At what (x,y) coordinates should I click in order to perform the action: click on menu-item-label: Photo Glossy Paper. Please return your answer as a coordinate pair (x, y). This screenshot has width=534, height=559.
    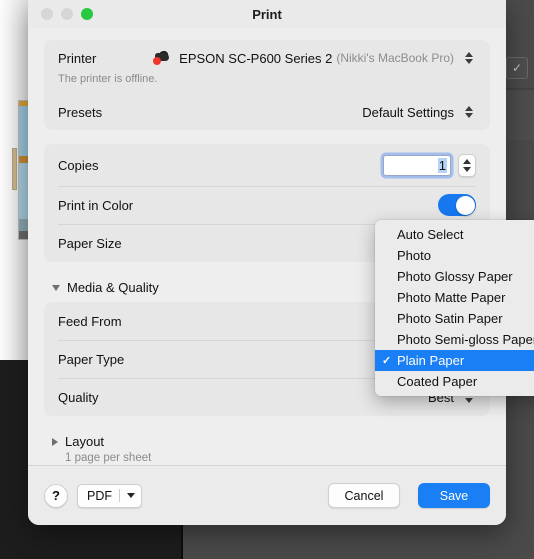
    Looking at the image, I should click on (455, 276).